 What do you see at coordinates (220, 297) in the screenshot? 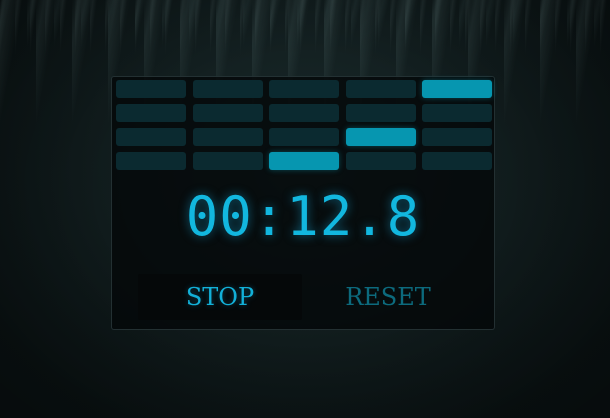
I see `stop-button: STOP` at bounding box center [220, 297].